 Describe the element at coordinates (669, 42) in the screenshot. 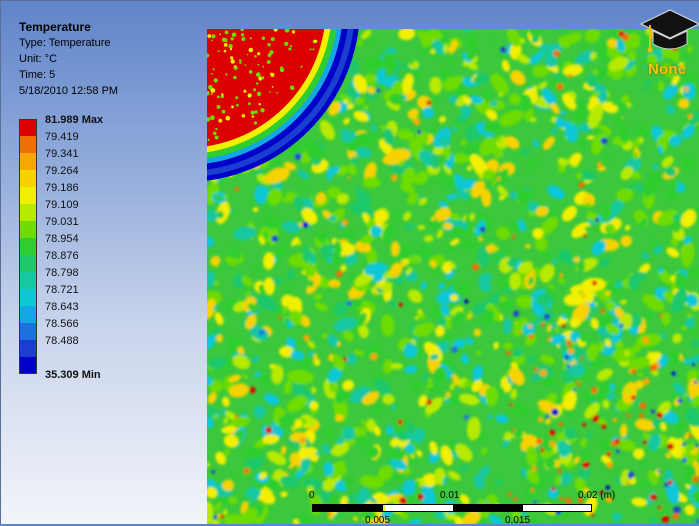

I see `student-logo: Nonc` at that location.